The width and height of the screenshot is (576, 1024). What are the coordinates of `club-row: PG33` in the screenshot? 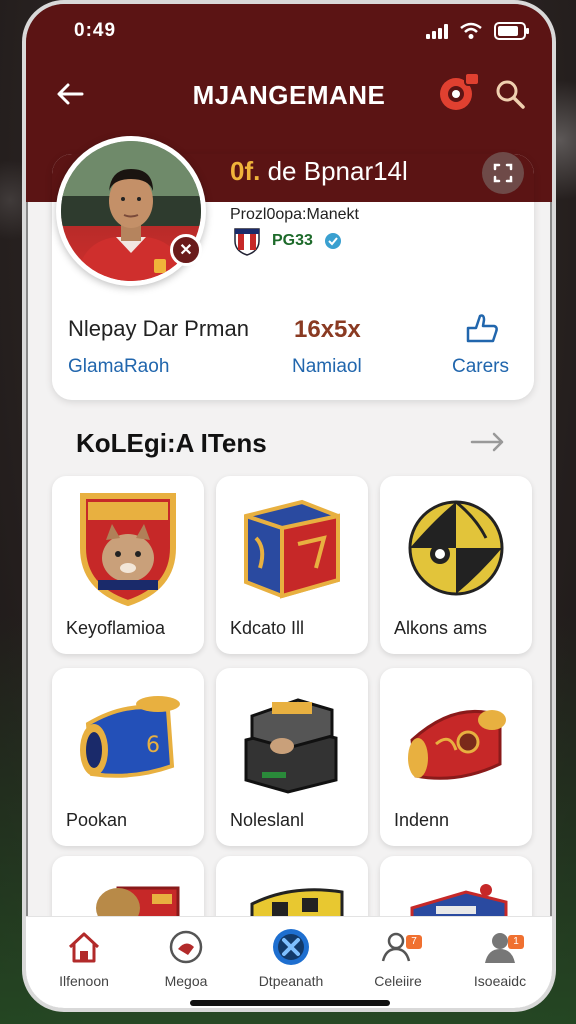 It's located at (287, 241).